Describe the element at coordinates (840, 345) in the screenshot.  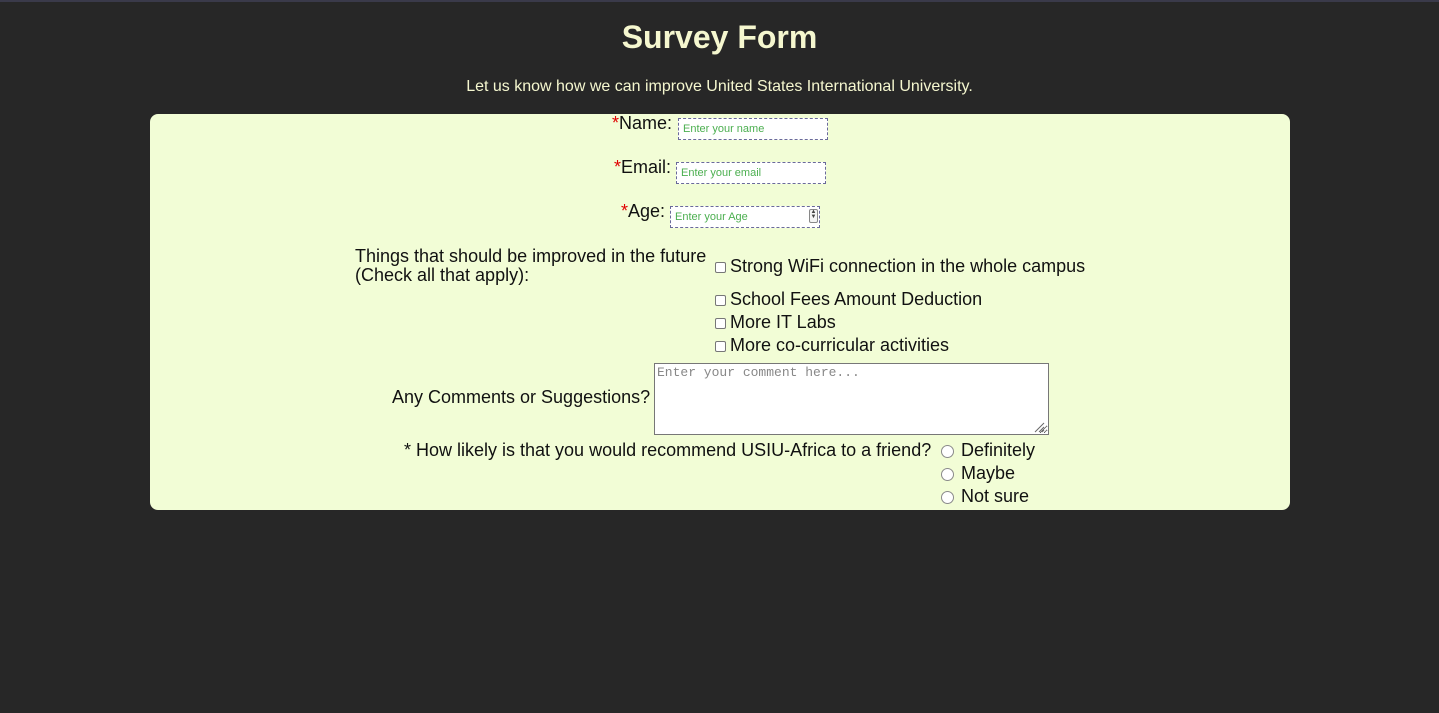
I see `cocurricular-option-label: More co-curricular activities` at that location.